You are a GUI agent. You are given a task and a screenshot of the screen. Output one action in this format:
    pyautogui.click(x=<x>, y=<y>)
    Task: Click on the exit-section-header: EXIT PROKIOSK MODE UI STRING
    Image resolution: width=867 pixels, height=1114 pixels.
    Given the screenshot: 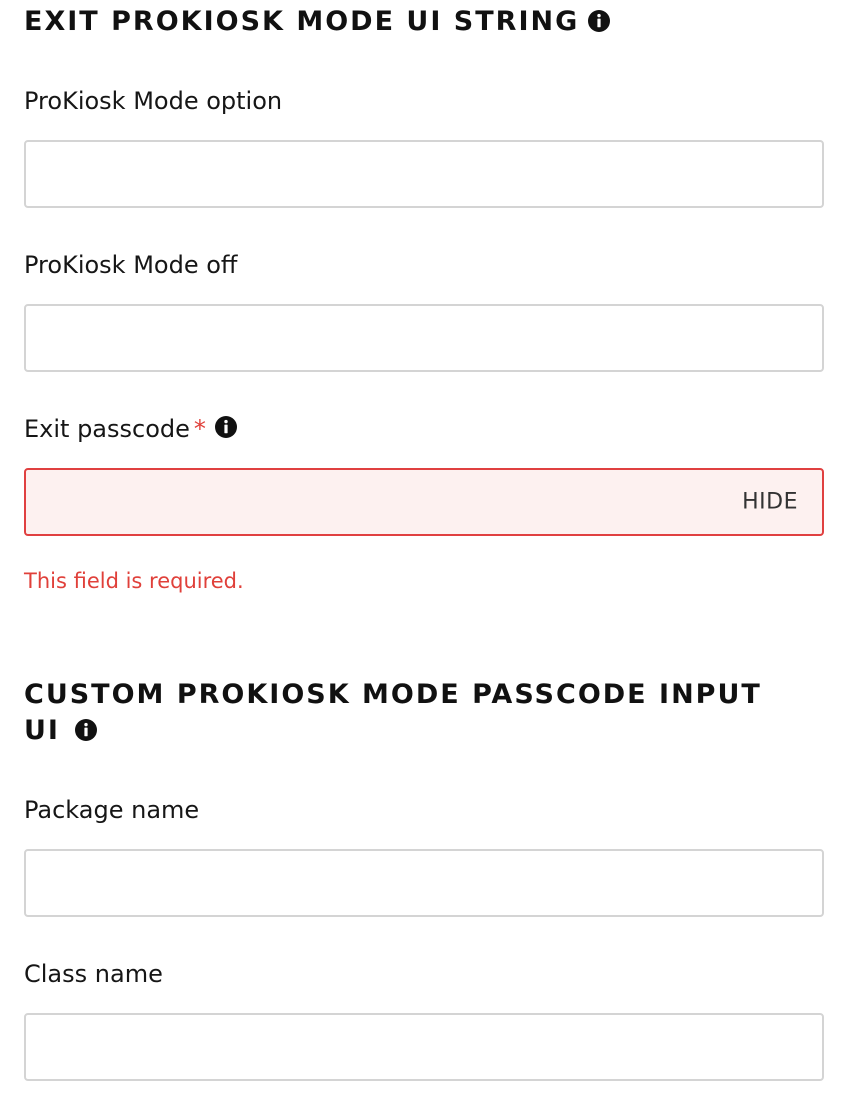 What is the action you would take?
    pyautogui.click(x=317, y=22)
    